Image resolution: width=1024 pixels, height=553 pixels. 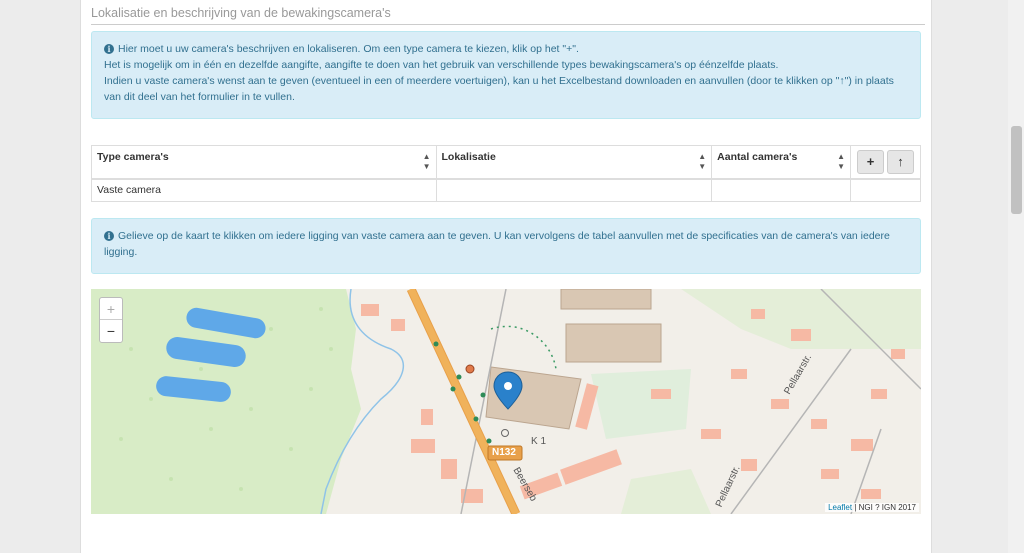 I want to click on path-dotted, so click(x=523, y=347).